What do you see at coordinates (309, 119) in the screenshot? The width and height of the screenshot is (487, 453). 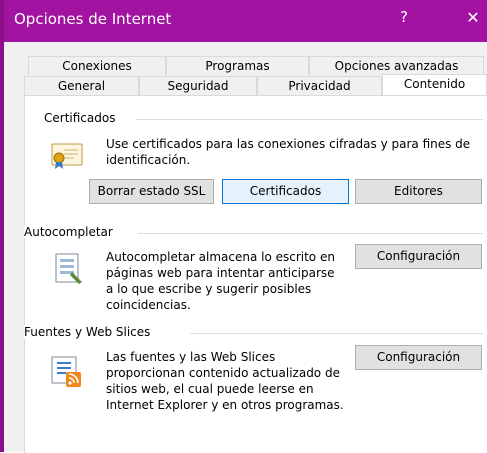 I see `certificates-divider` at bounding box center [309, 119].